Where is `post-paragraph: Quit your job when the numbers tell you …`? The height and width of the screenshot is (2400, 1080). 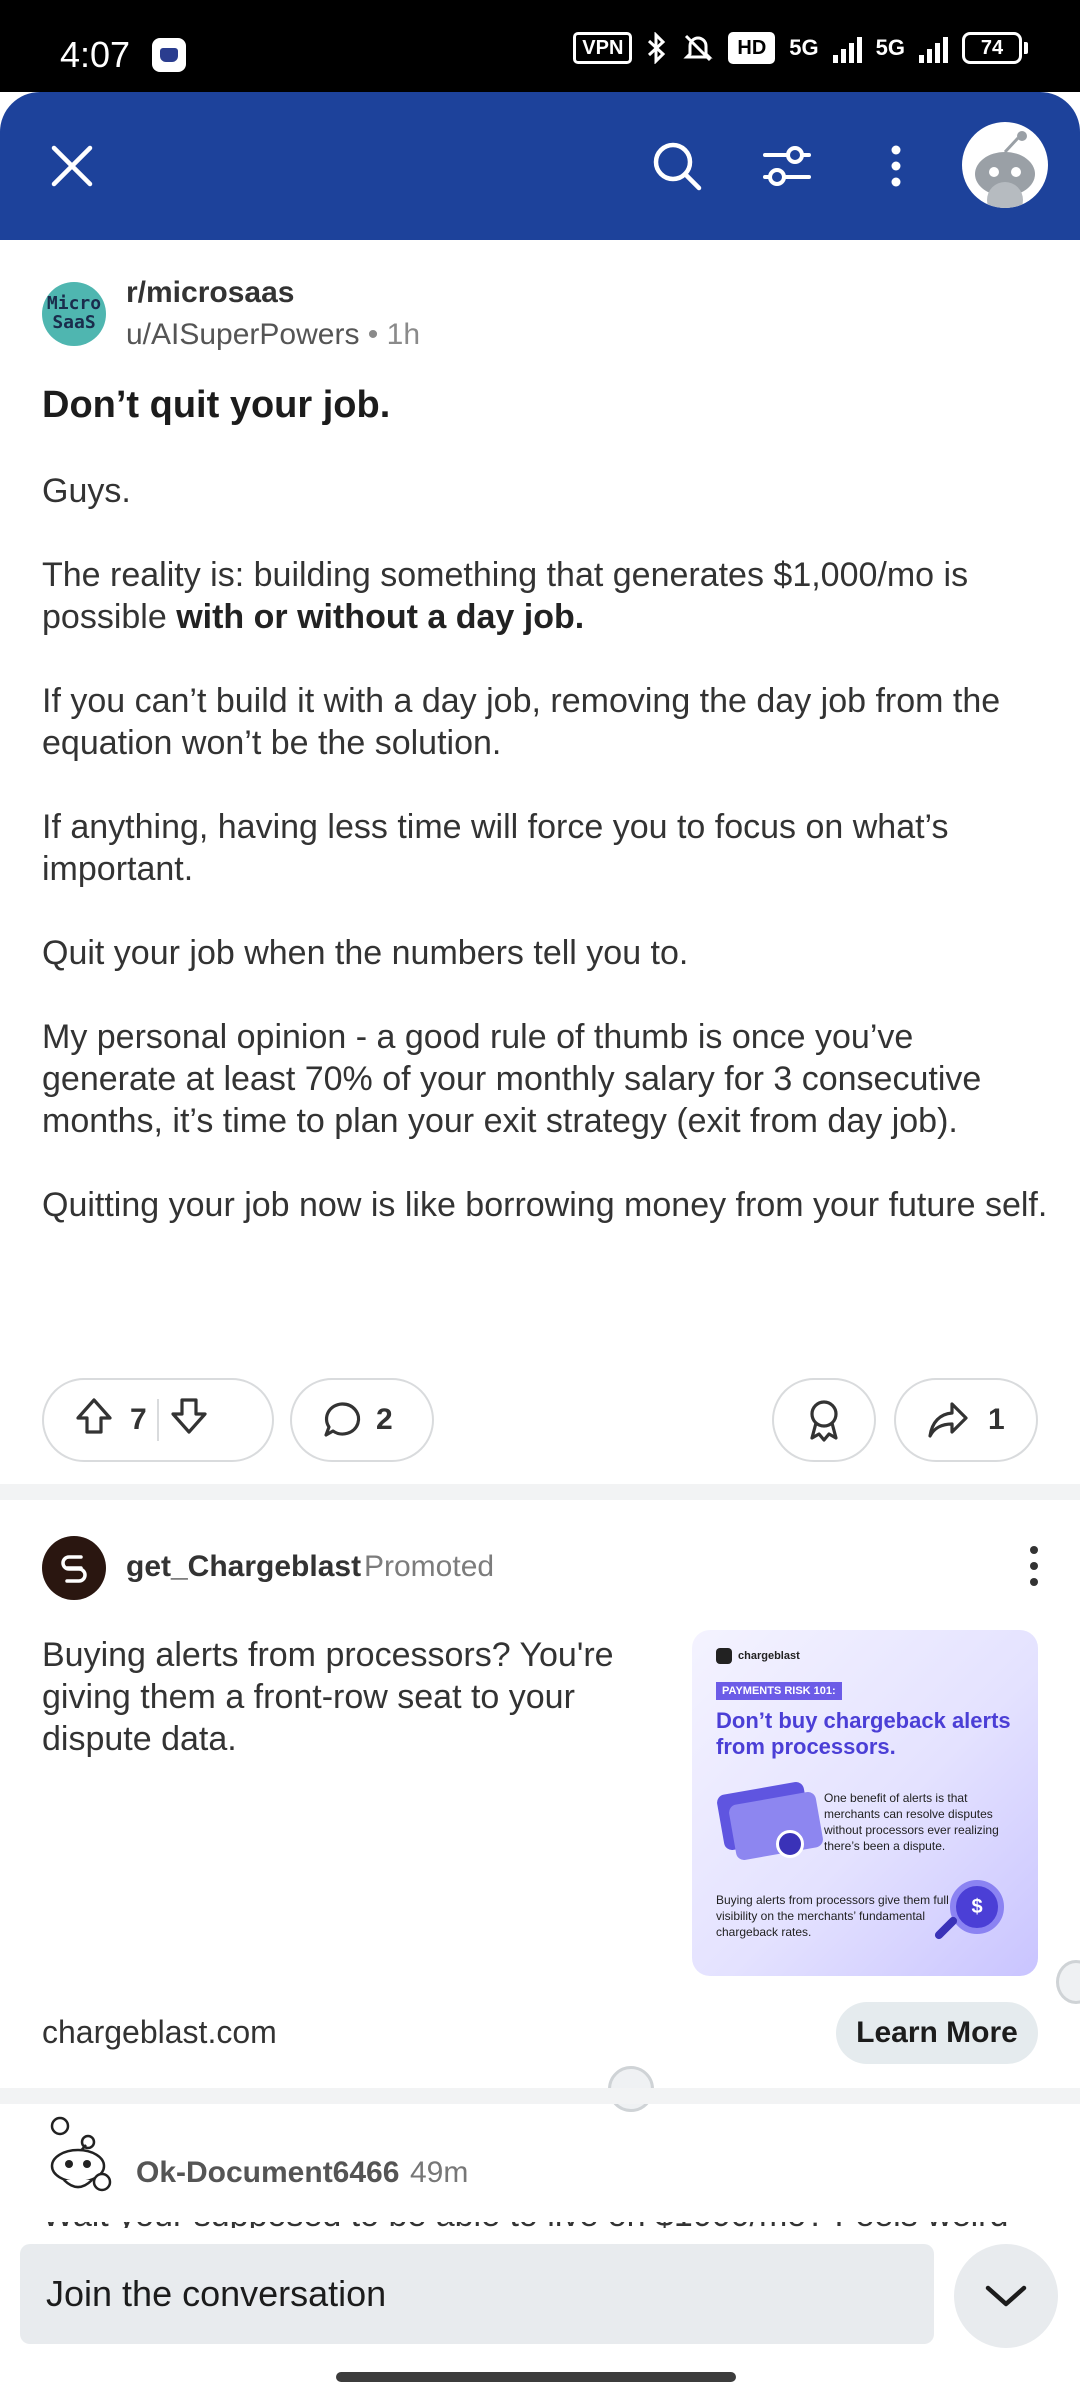
post-paragraph: Quit your job when the numbers tell you … is located at coordinates (365, 953).